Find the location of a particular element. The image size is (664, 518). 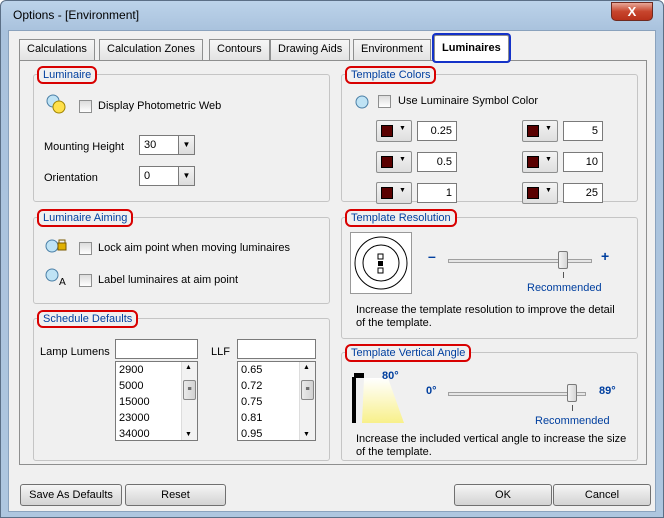

svg-text: A is located at coordinates (62, 282).